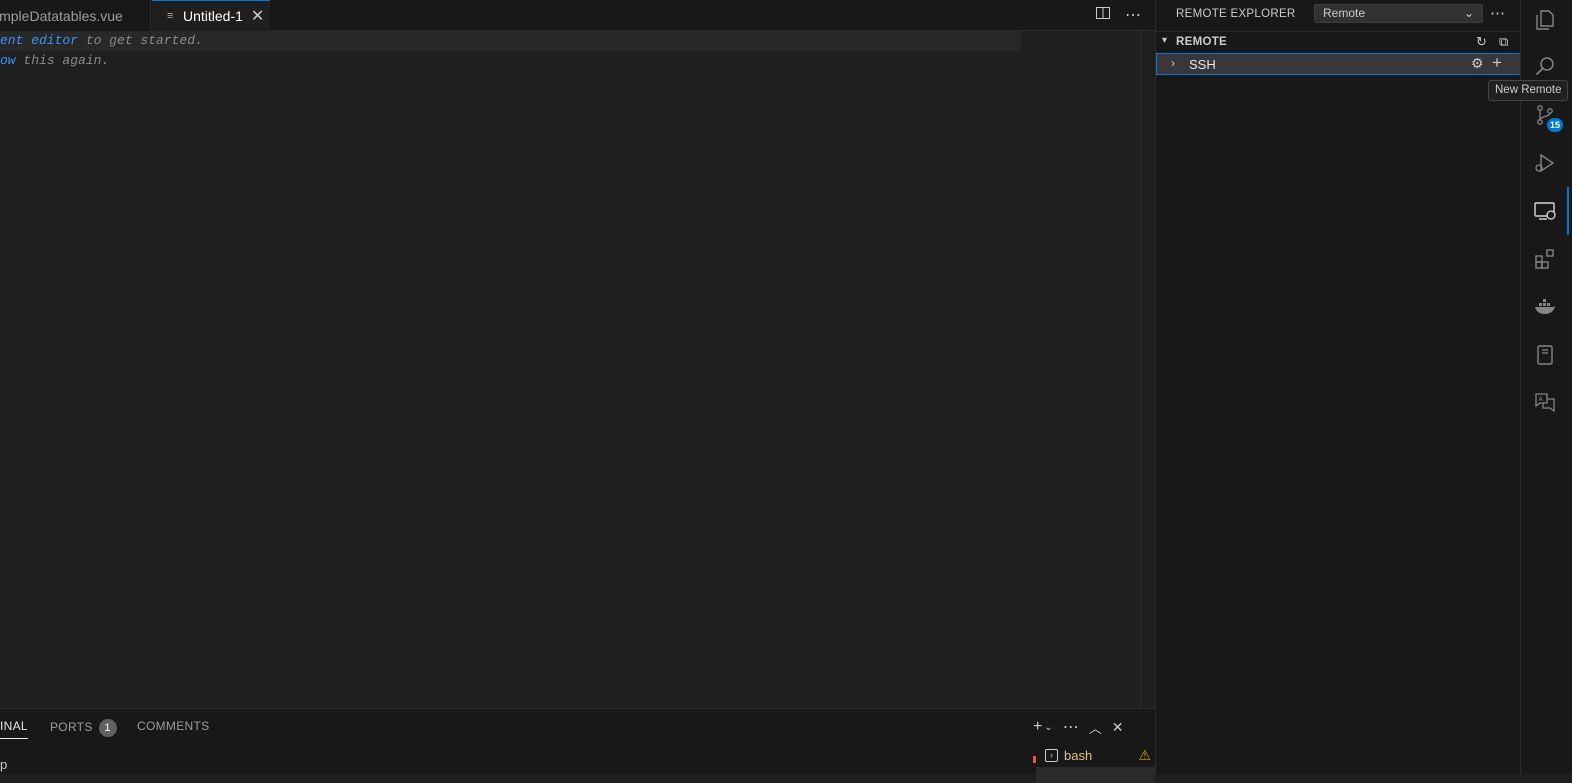 The height and width of the screenshot is (783, 1572). I want to click on source-control-badge: 15, so click(1555, 125).